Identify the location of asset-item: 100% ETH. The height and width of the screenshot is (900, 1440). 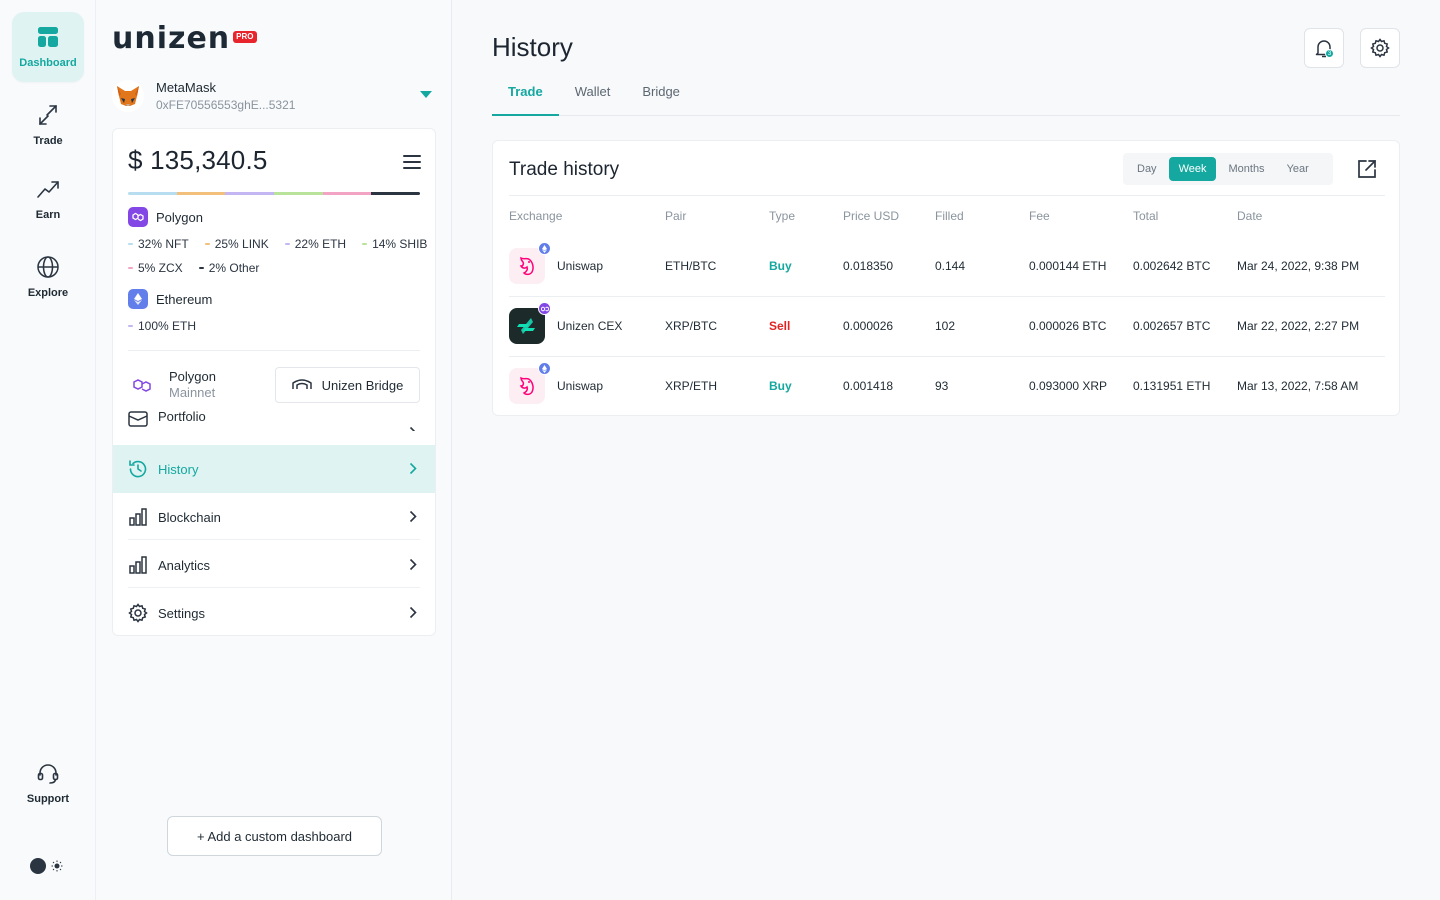
(162, 326).